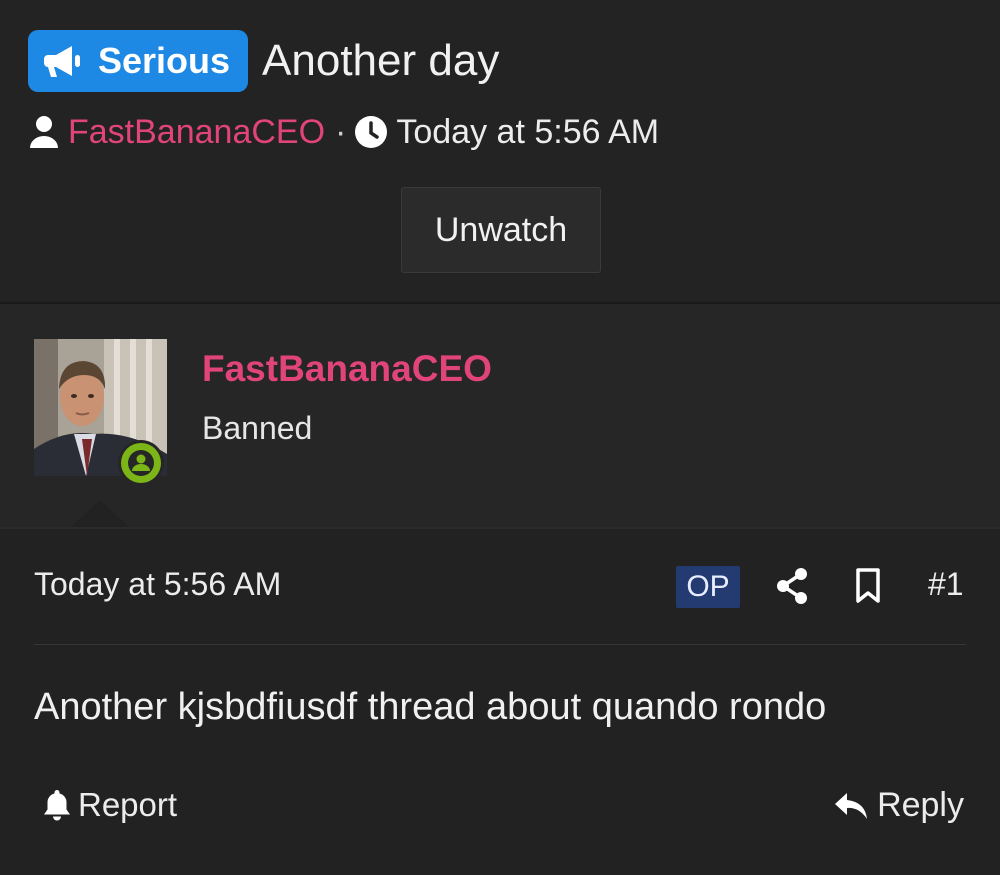 This screenshot has height=875, width=1000. Describe the element at coordinates (501, 230) in the screenshot. I see `unwatch-button: Unwatch` at that location.